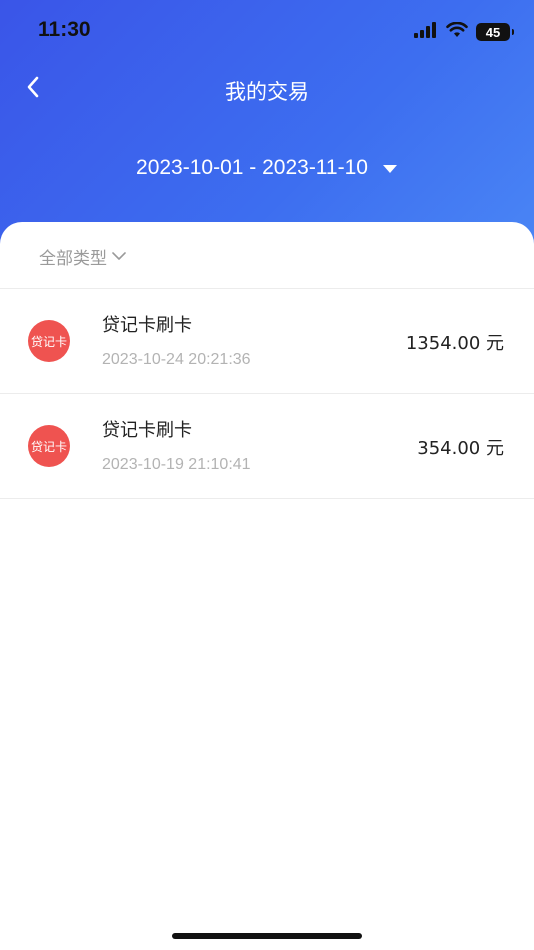 The height and width of the screenshot is (950, 534). I want to click on transaction-row: 贷记卡 贷记卡刷卡 2023-10-24 20:21:36 1354.00 元, so click(267, 341).